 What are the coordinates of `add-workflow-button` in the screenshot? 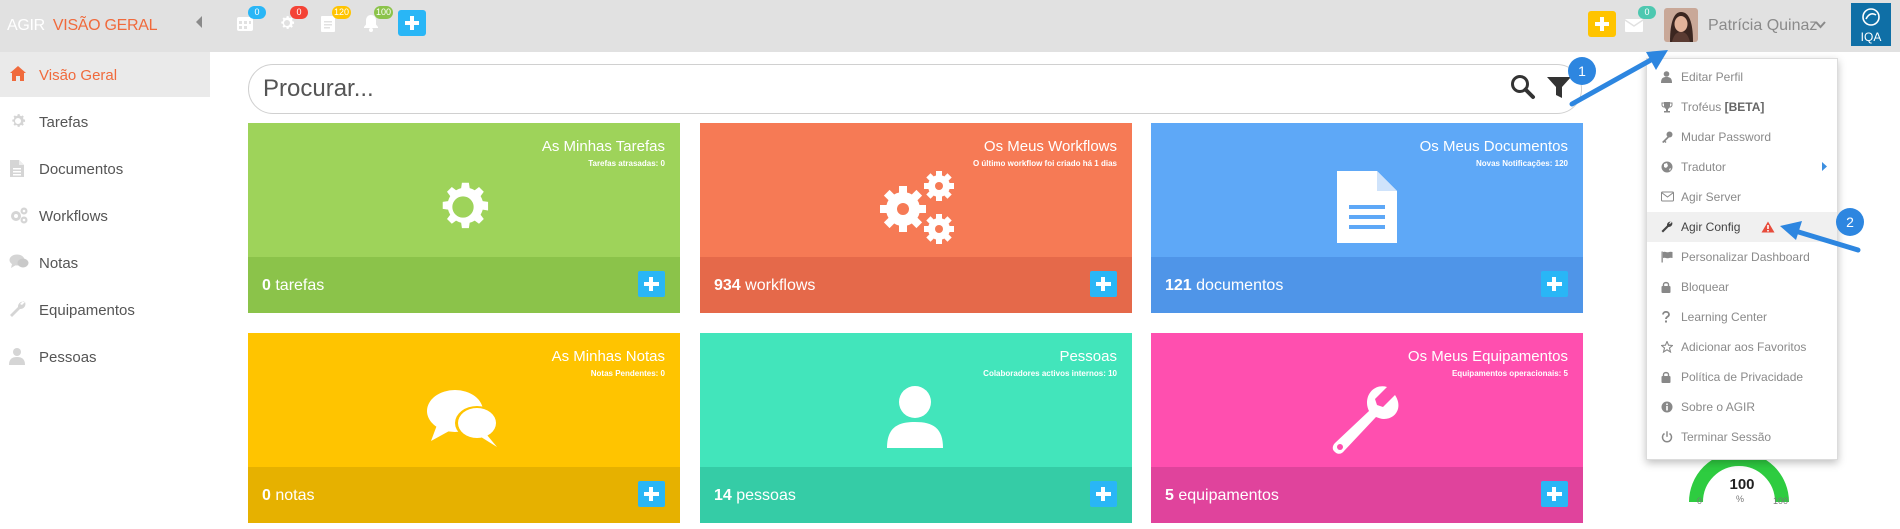 It's located at (1103, 284).